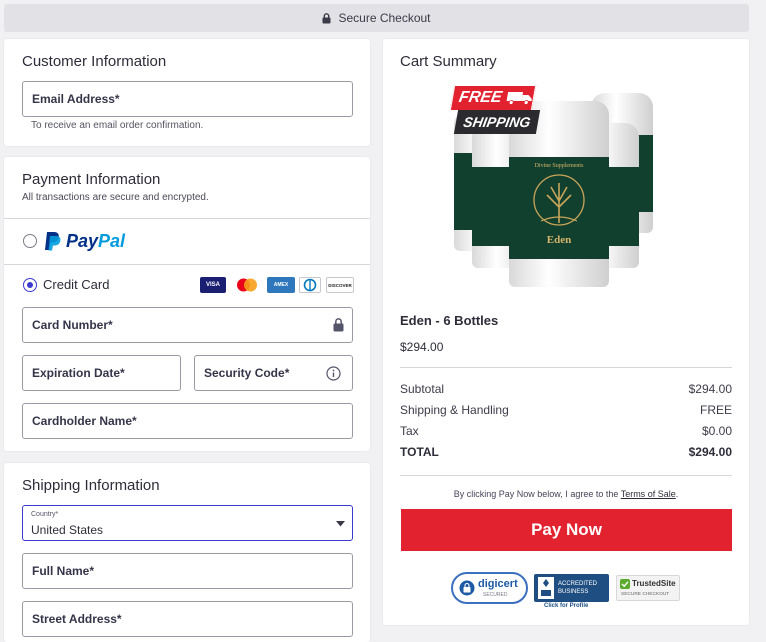  I want to click on visa-icon: VISA, so click(213, 285).